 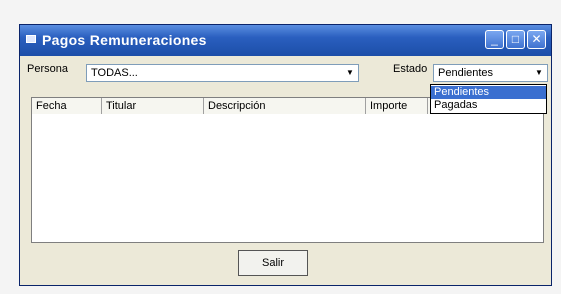 I want to click on persona-dropdown: TODAS... ▼, so click(x=222, y=73).